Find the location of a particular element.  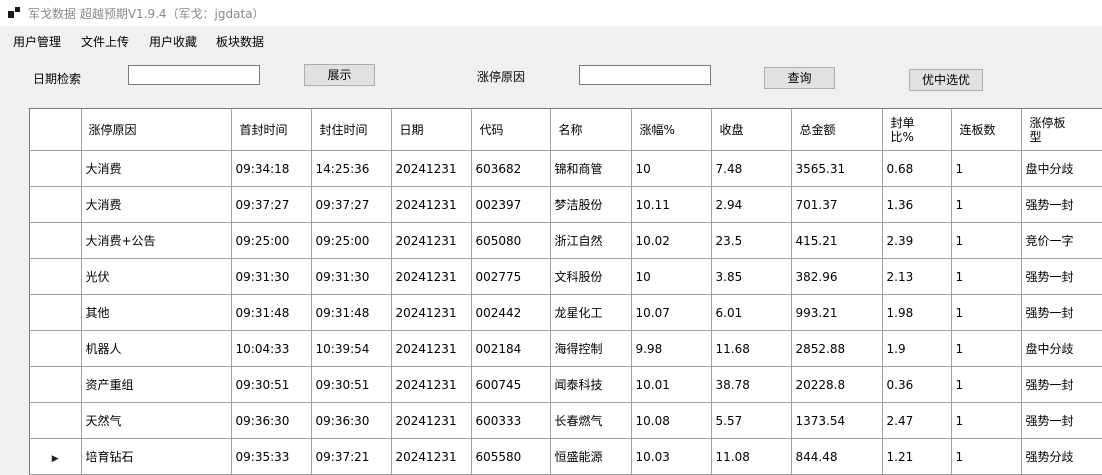

menu-file-upload: 文件上传 is located at coordinates (105, 41).